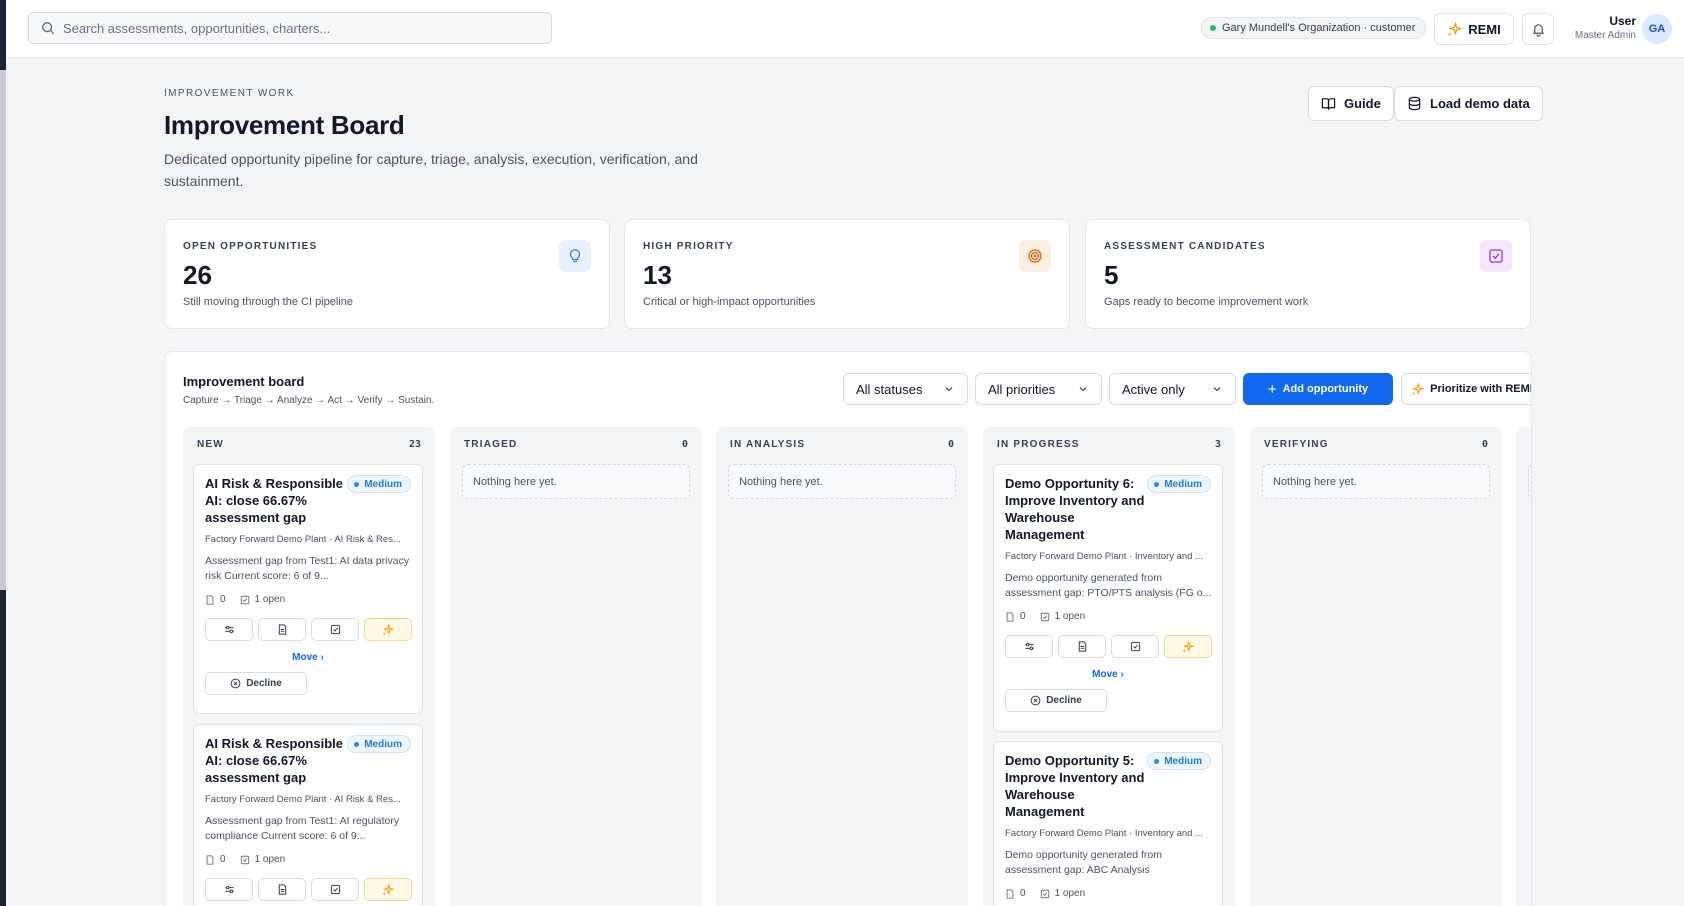 This screenshot has height=906, width=1684. What do you see at coordinates (1296, 444) in the screenshot?
I see `column-name: VERIFYING` at bounding box center [1296, 444].